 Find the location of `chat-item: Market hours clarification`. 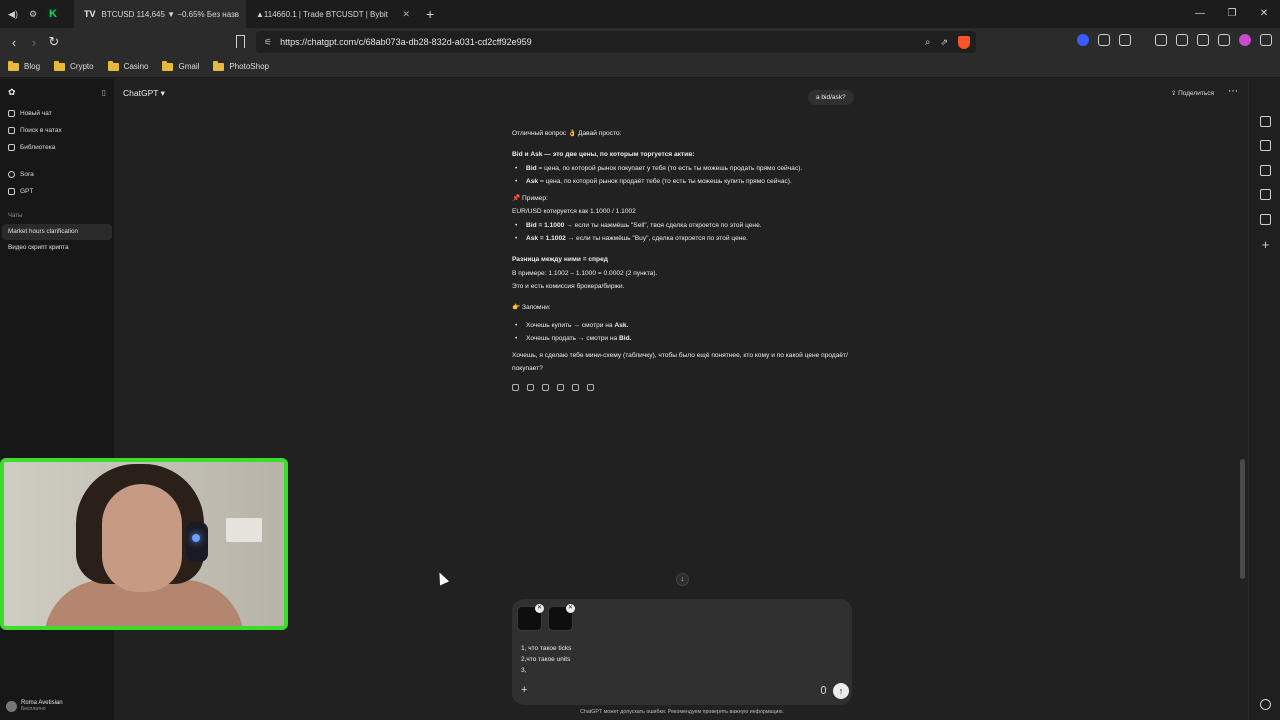

chat-item: Market hours clarification is located at coordinates (57, 232).